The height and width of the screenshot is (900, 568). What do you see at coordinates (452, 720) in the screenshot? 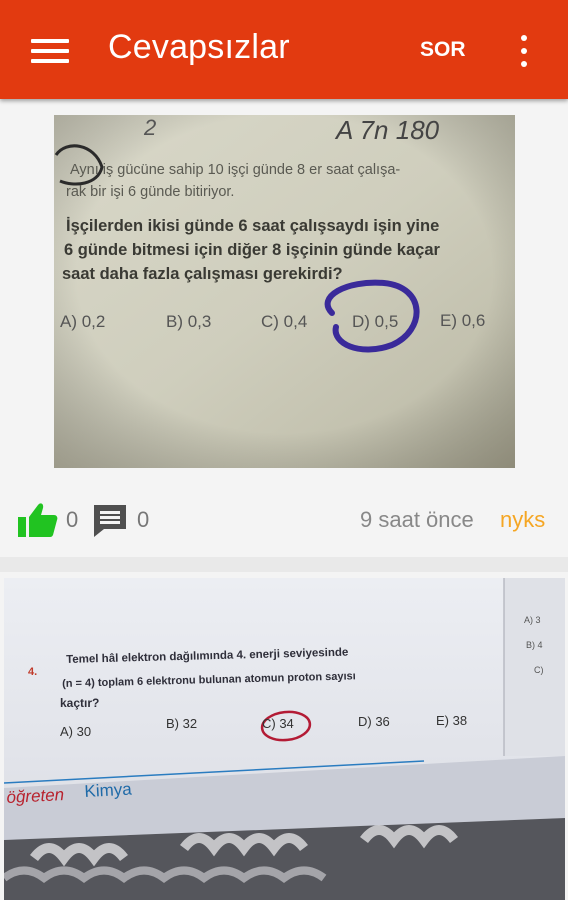
I see `photo-option: E) 38` at bounding box center [452, 720].